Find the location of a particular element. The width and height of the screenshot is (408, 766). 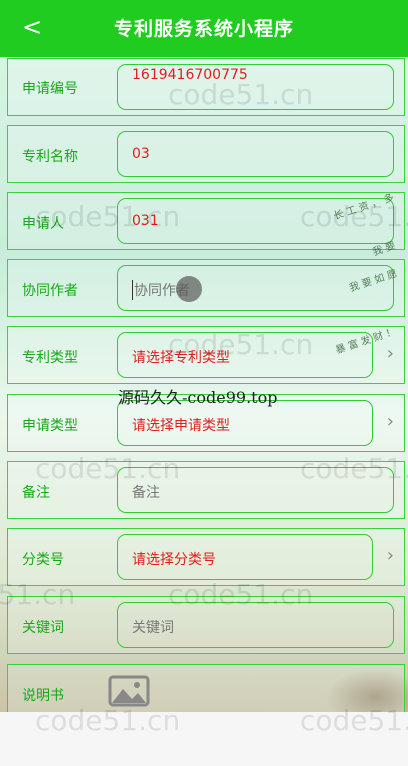

form-row-apply-no: 申请编号 1619416700775 is located at coordinates (206, 87).